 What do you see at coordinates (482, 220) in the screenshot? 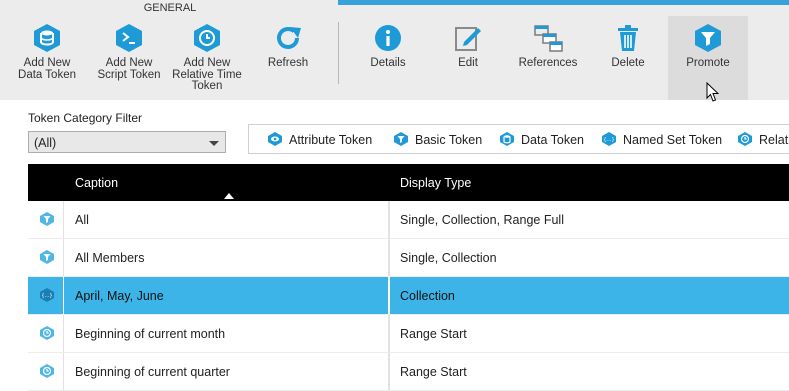
I see `cell-display-type: Single, Collection, Range Full` at bounding box center [482, 220].